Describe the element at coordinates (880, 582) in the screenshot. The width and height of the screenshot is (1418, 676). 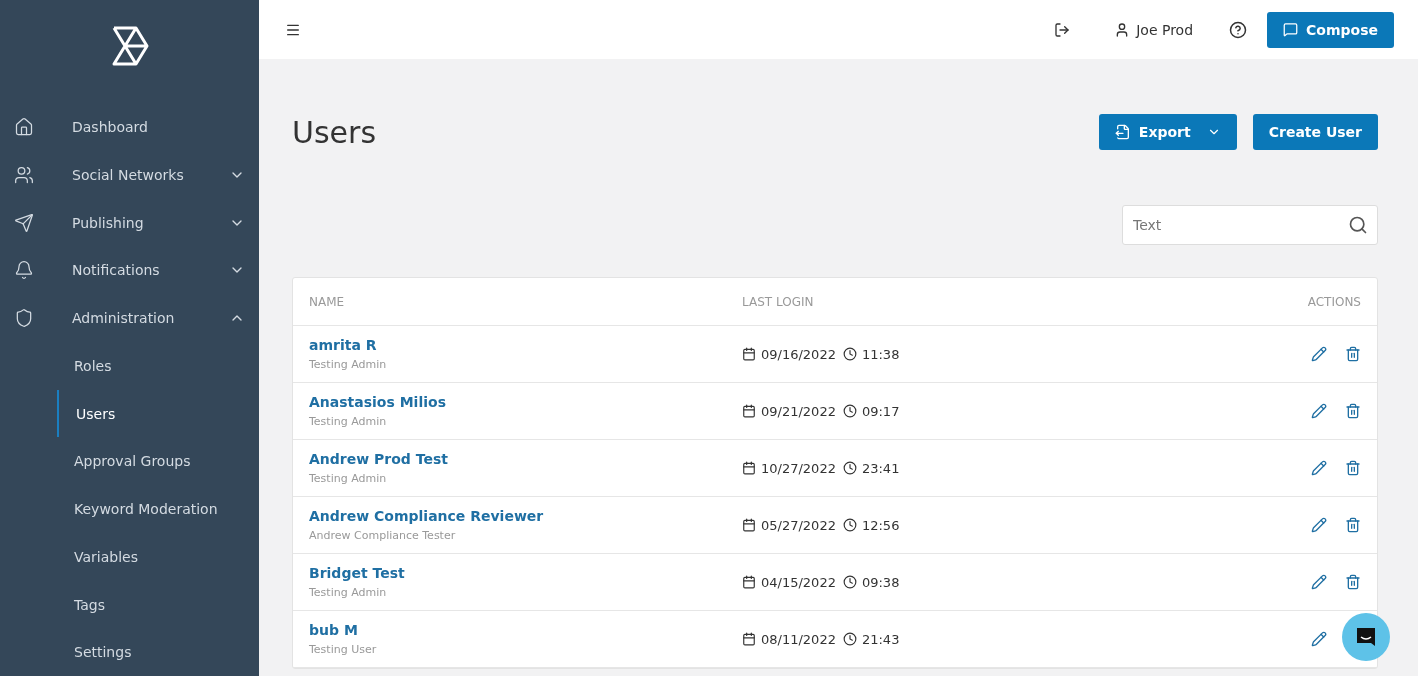
I see `login-time: 09:38` at that location.